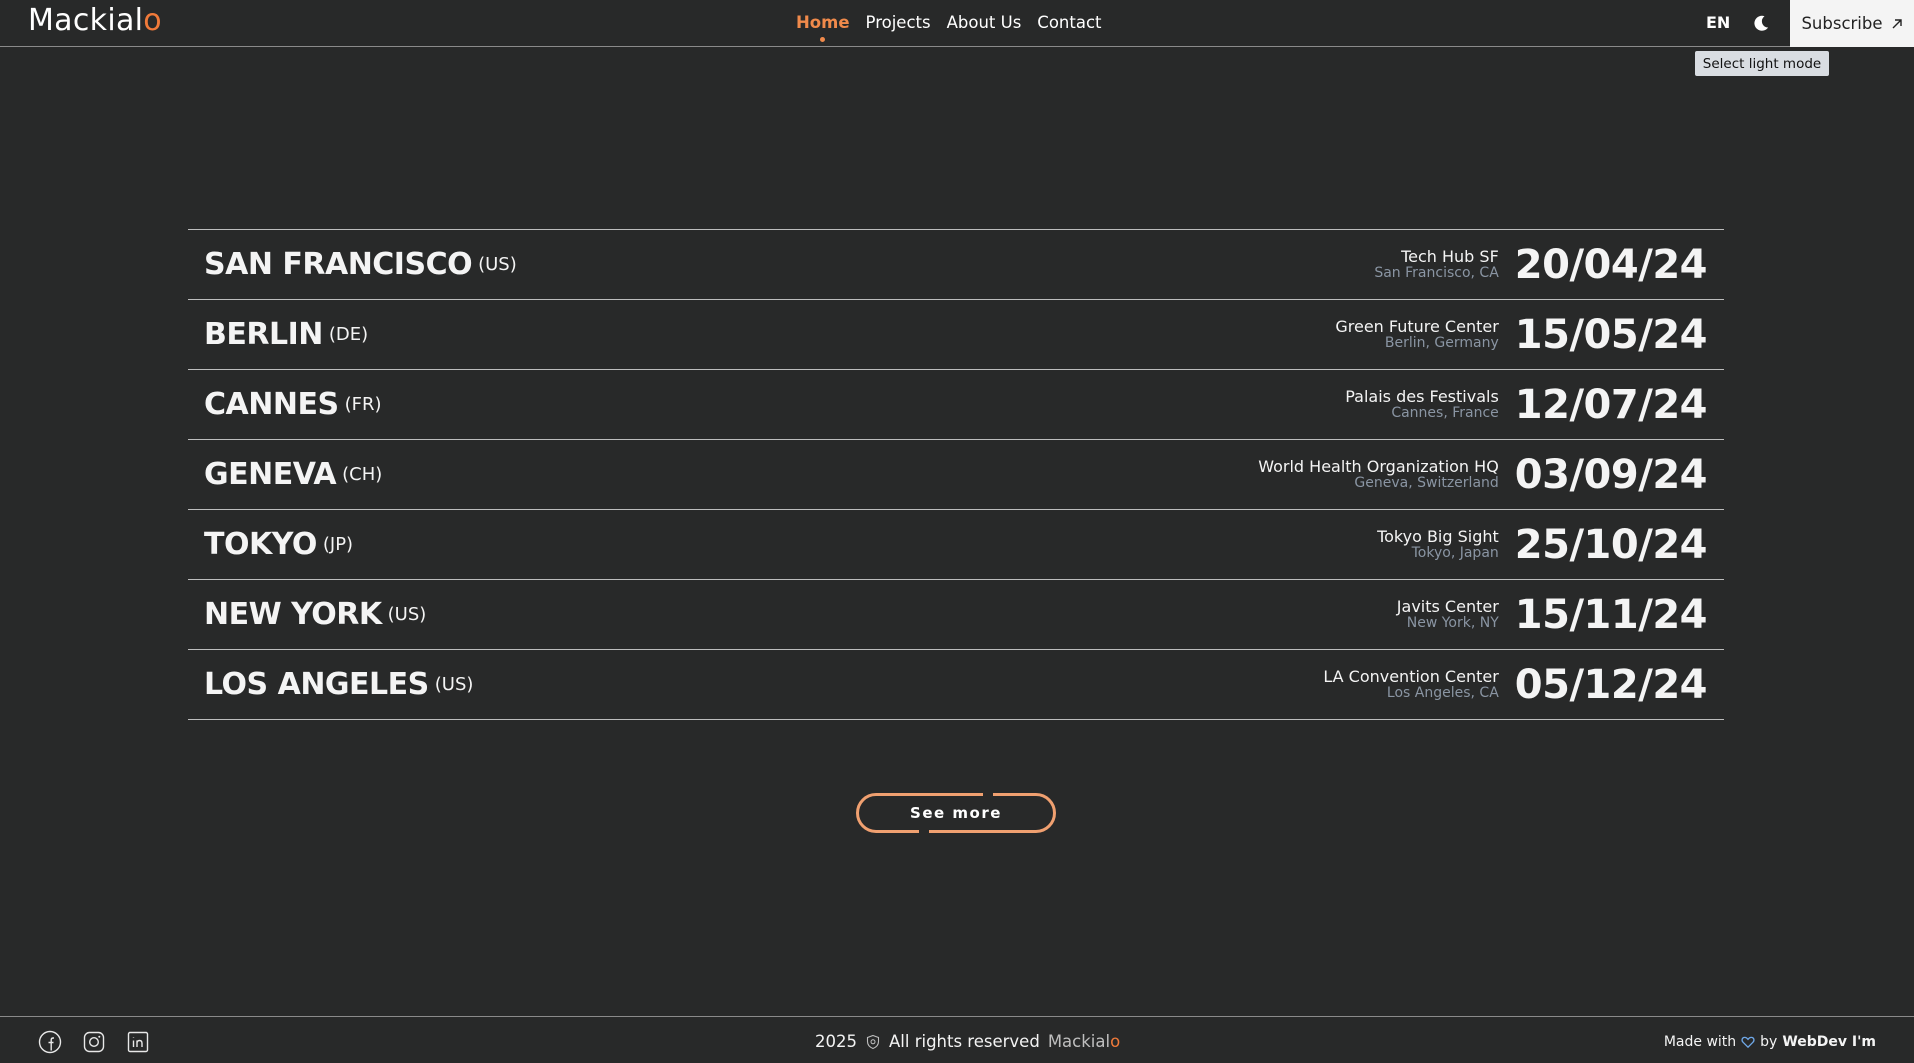  Describe the element at coordinates (263, 334) in the screenshot. I see `event-city: BERLIN` at that location.